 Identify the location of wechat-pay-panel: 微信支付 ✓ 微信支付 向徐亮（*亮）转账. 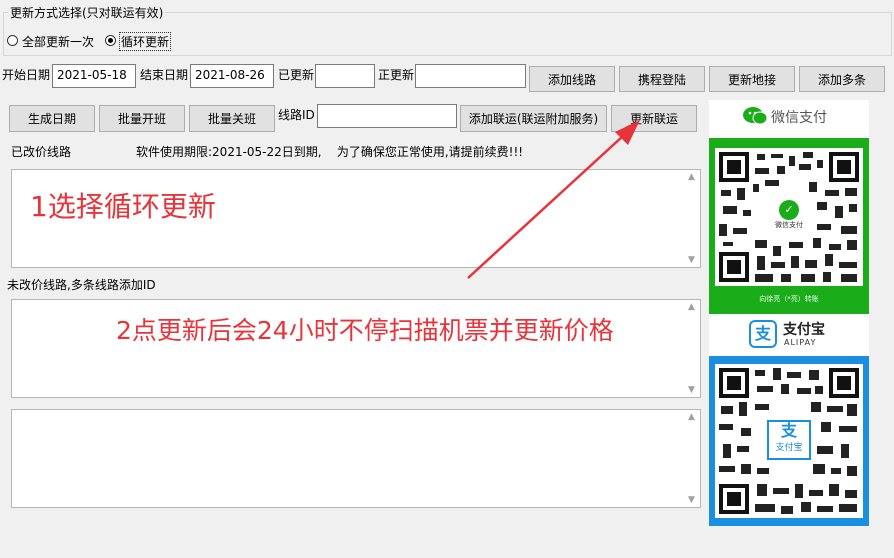
(789, 207).